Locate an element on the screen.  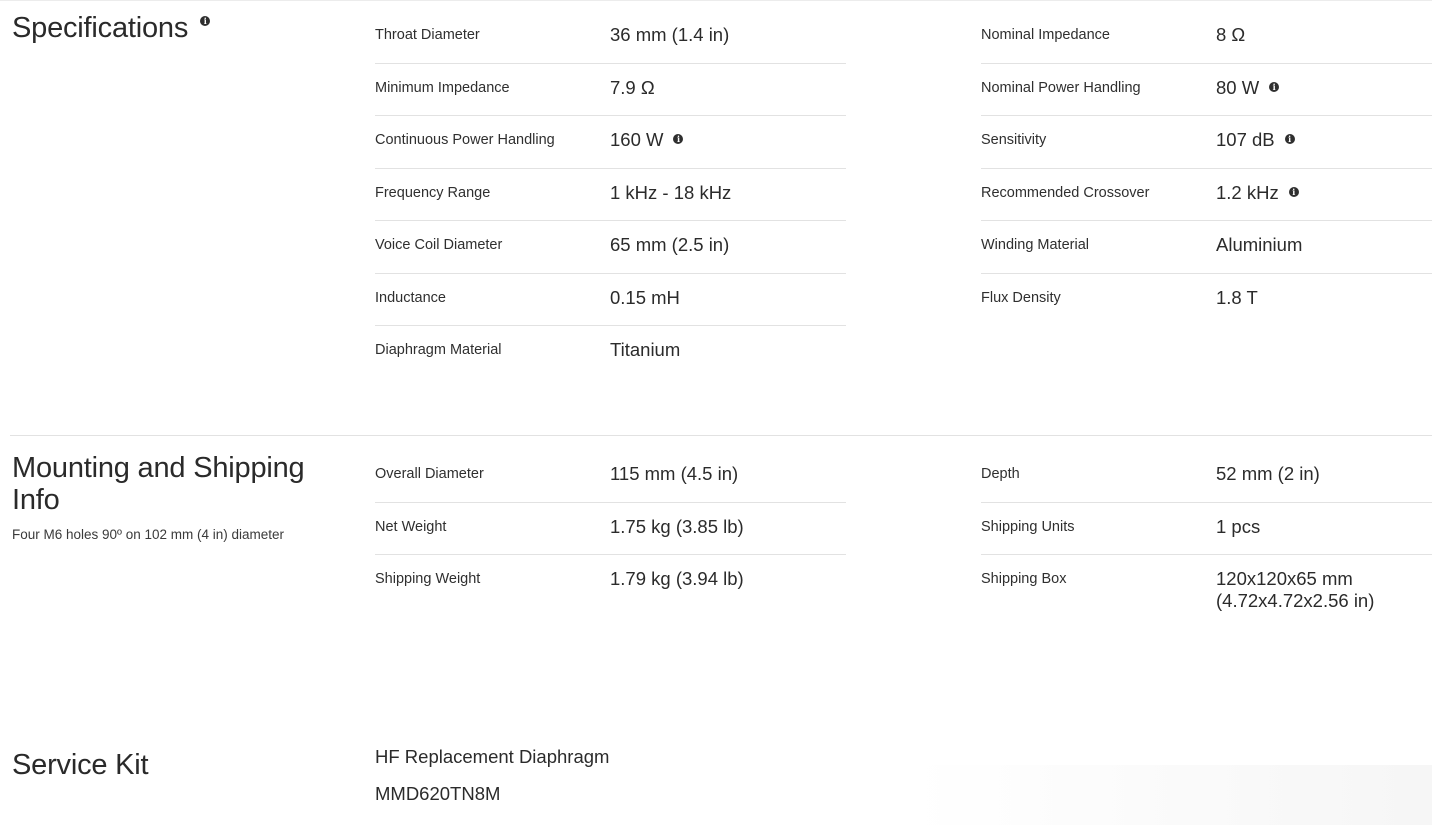
spec-label: Nominal Impedance is located at coordinates (1045, 35).